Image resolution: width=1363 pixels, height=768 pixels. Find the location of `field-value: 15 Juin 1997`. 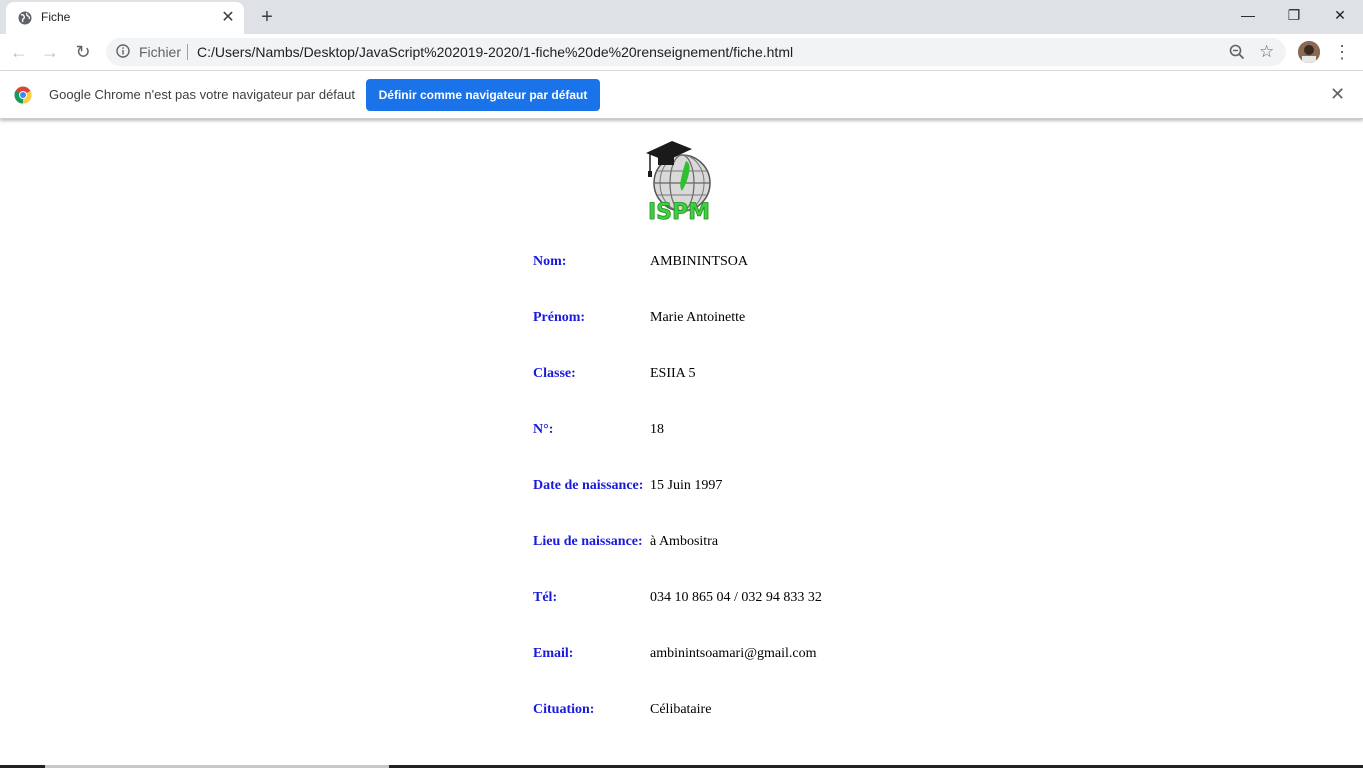

field-value: 15 Juin 1997 is located at coordinates (686, 485).